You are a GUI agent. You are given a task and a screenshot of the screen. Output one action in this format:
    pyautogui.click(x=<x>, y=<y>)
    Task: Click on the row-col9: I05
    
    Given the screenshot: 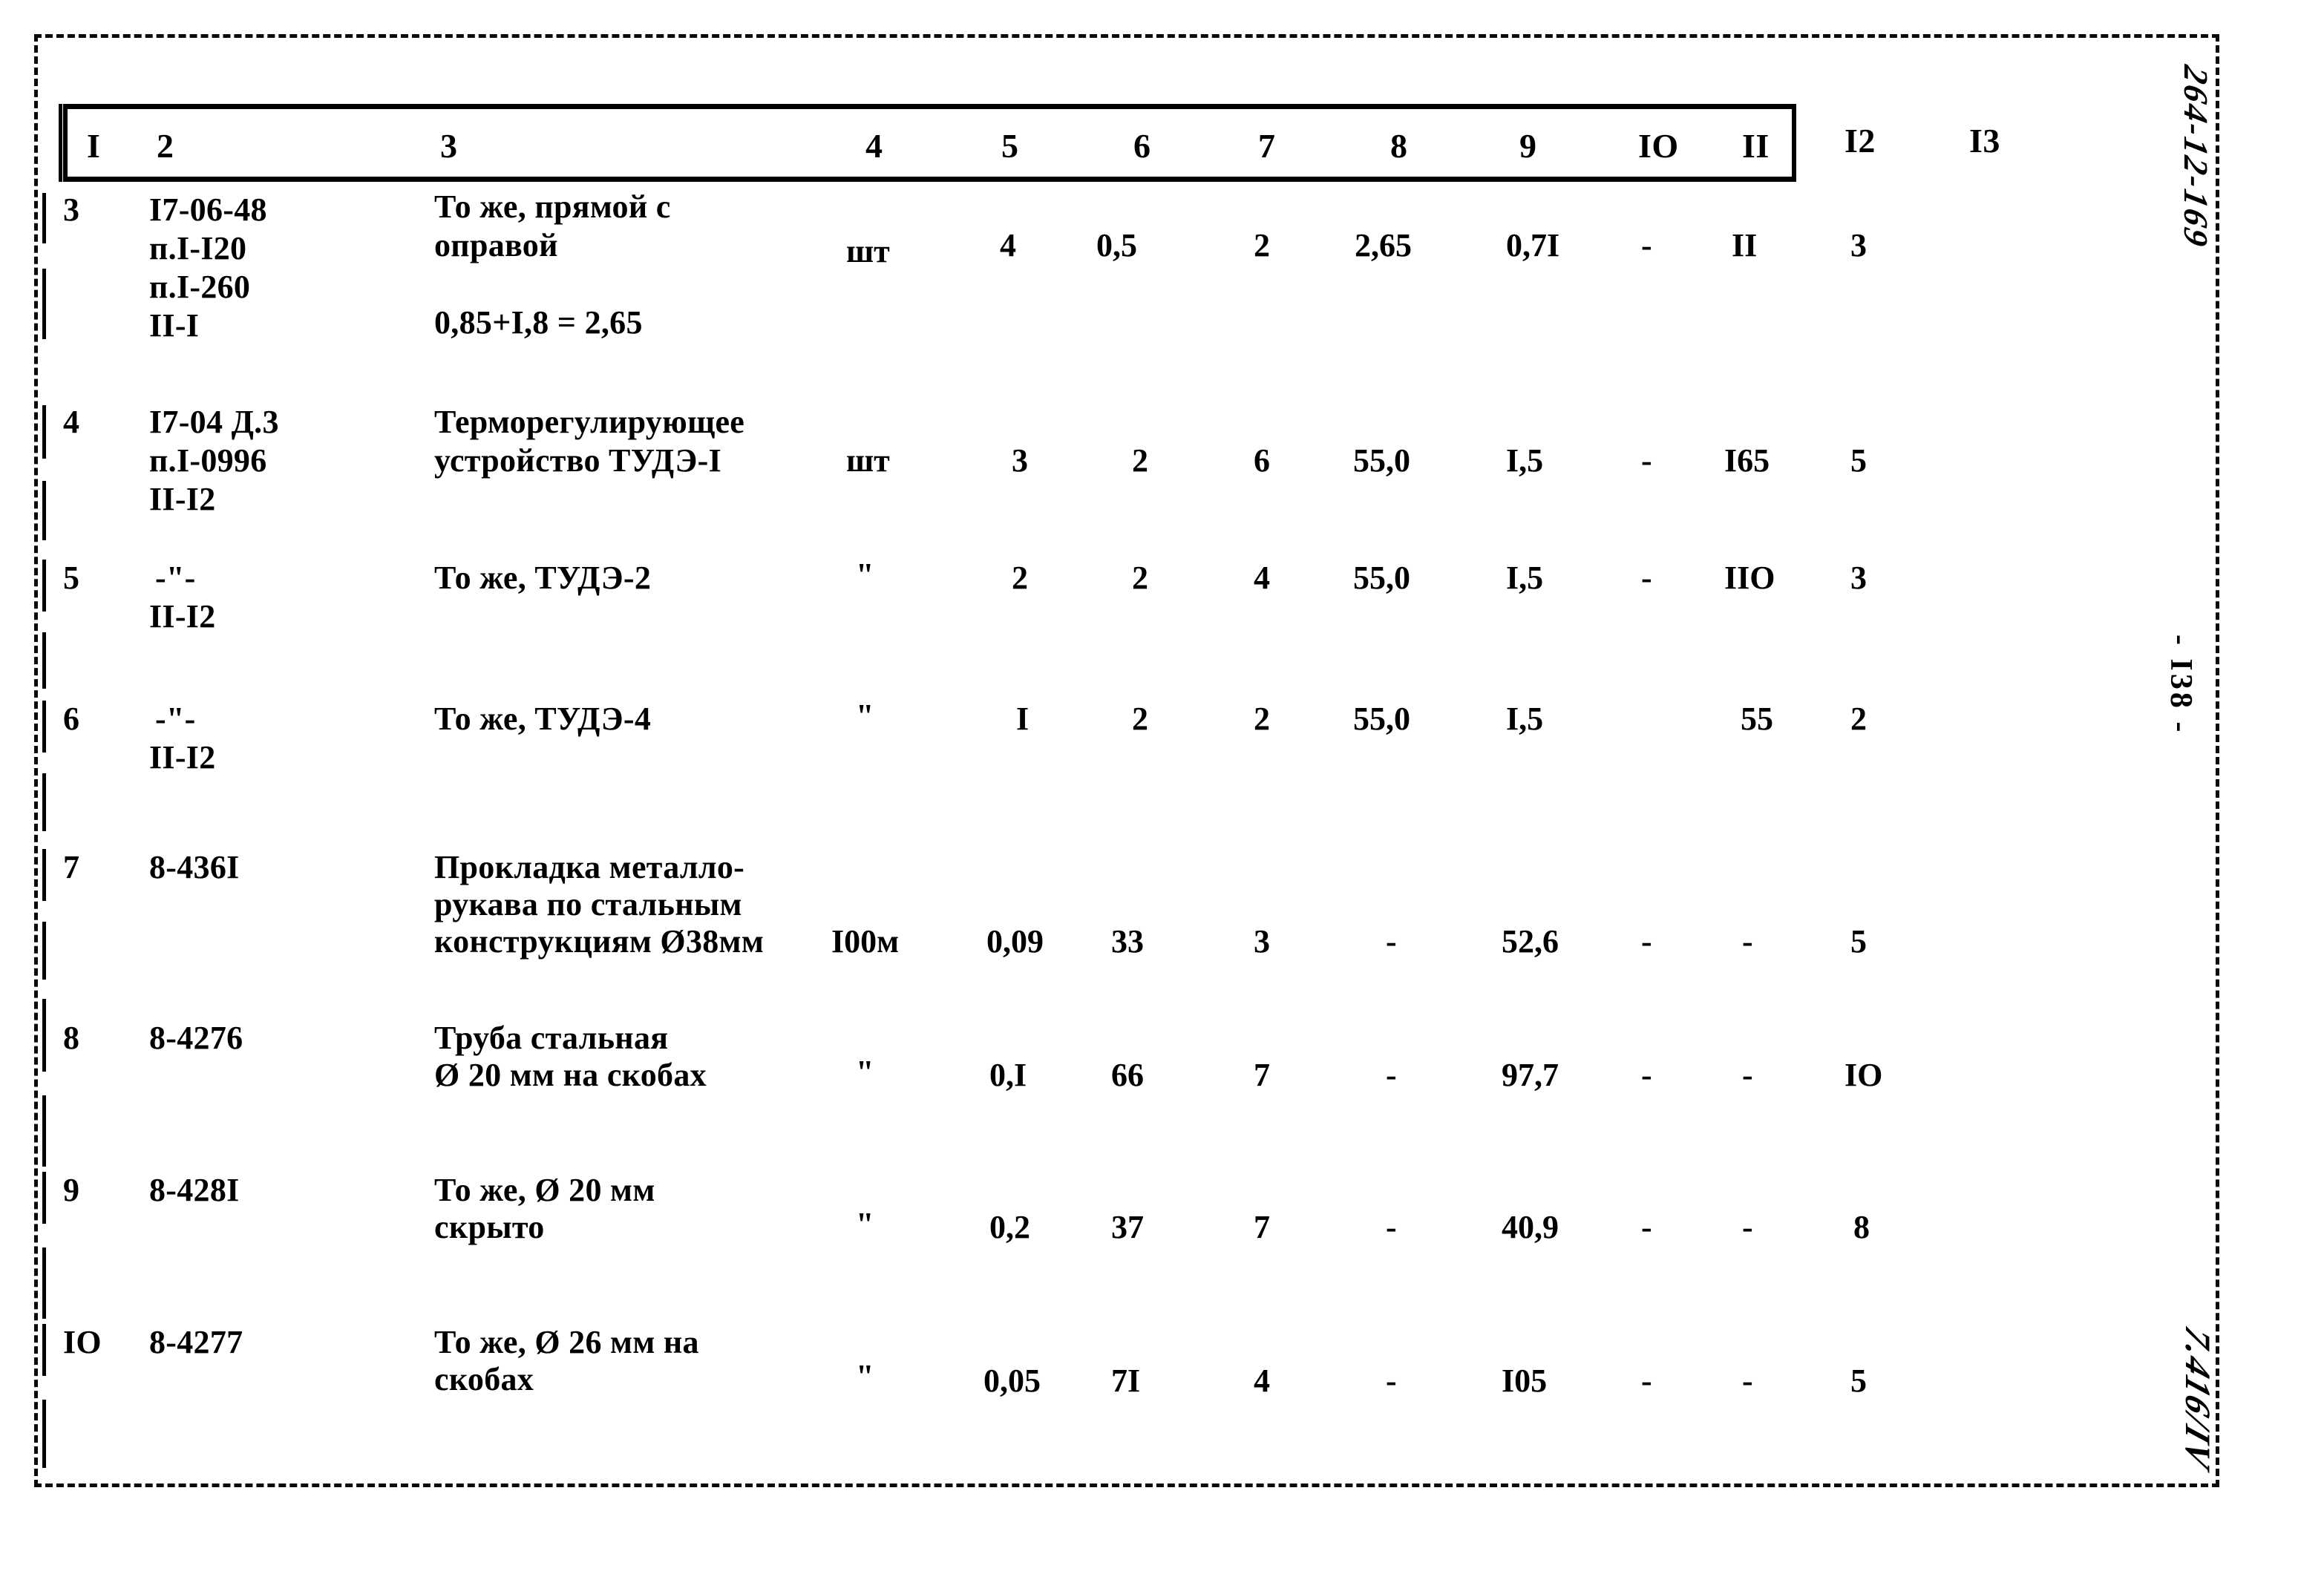 What is the action you would take?
    pyautogui.click(x=1525, y=1381)
    